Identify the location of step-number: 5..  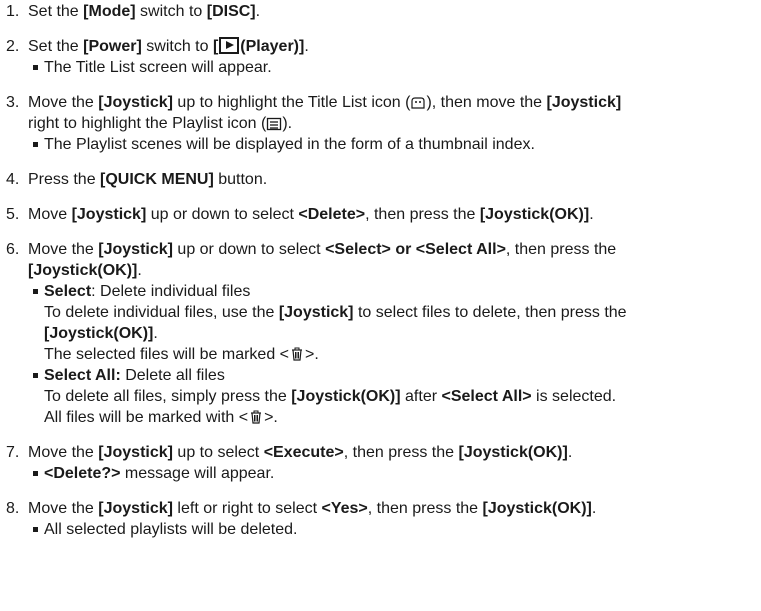
(13, 214).